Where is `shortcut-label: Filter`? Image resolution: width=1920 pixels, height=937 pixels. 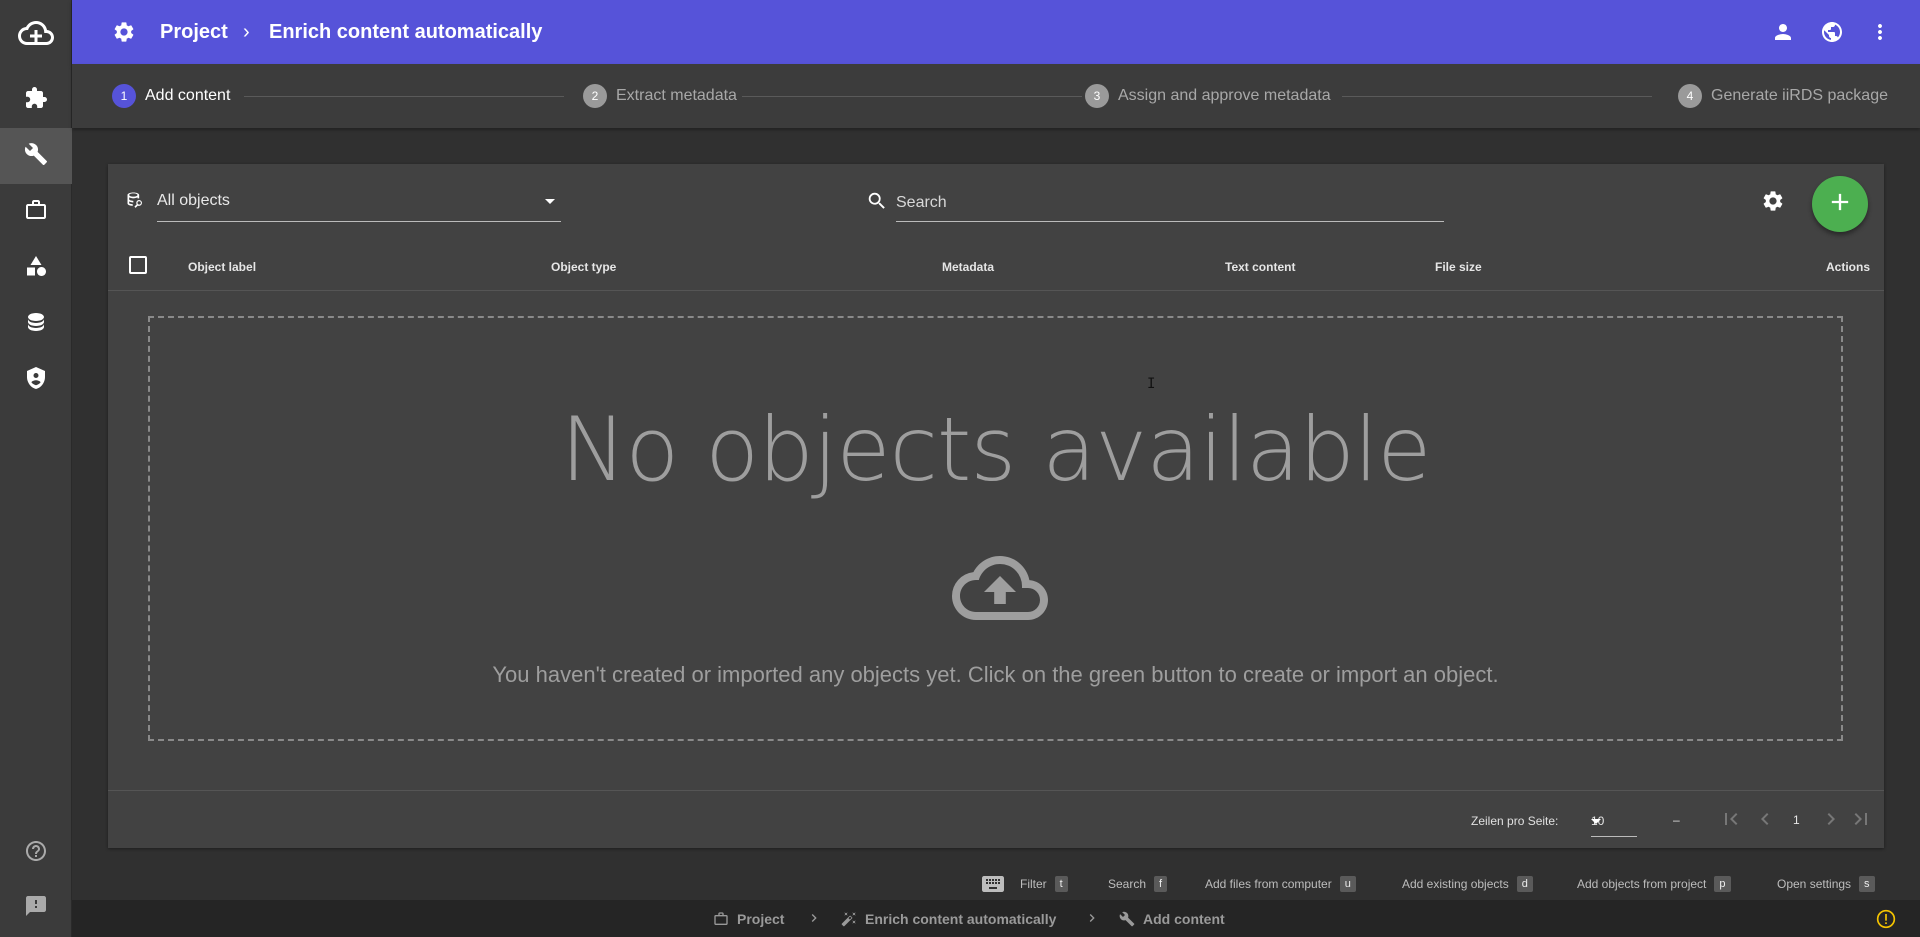 shortcut-label: Filter is located at coordinates (1033, 884).